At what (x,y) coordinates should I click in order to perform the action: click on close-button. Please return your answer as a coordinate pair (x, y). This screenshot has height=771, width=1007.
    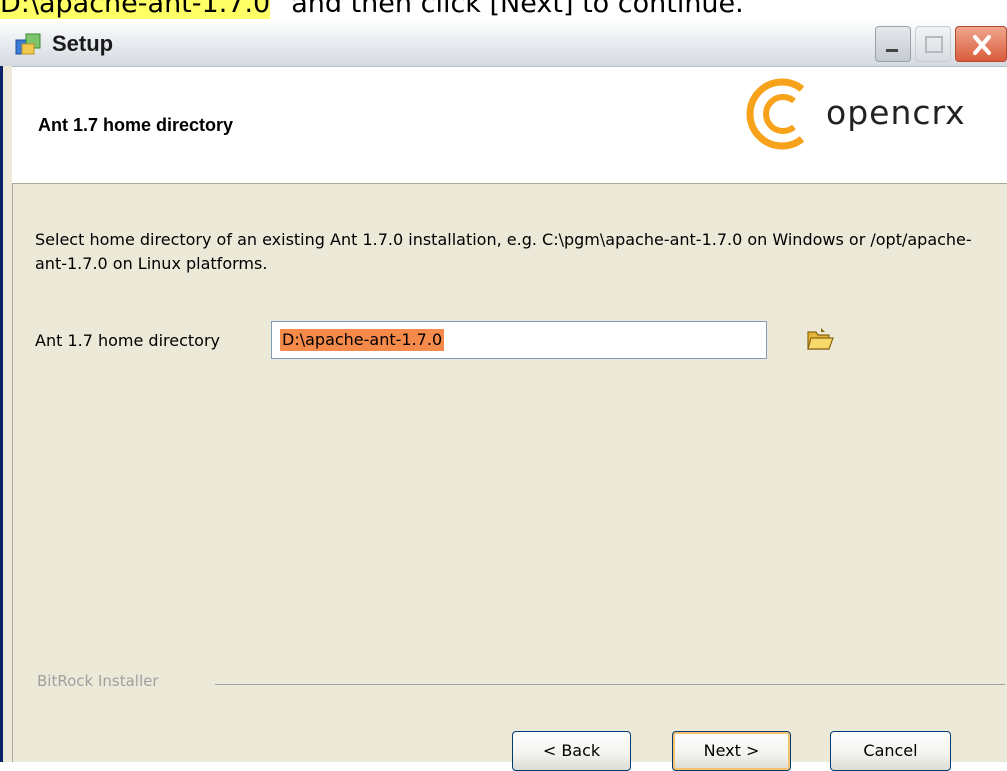
    Looking at the image, I should click on (981, 44).